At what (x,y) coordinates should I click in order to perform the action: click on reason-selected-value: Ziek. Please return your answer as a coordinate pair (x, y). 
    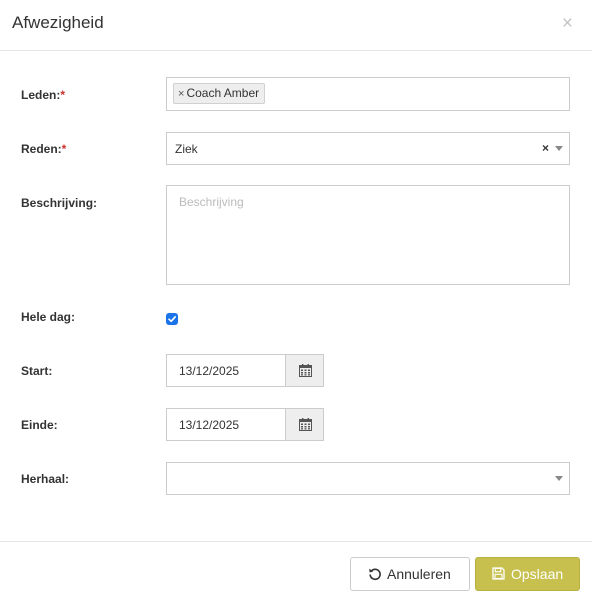
    Looking at the image, I should click on (186, 149).